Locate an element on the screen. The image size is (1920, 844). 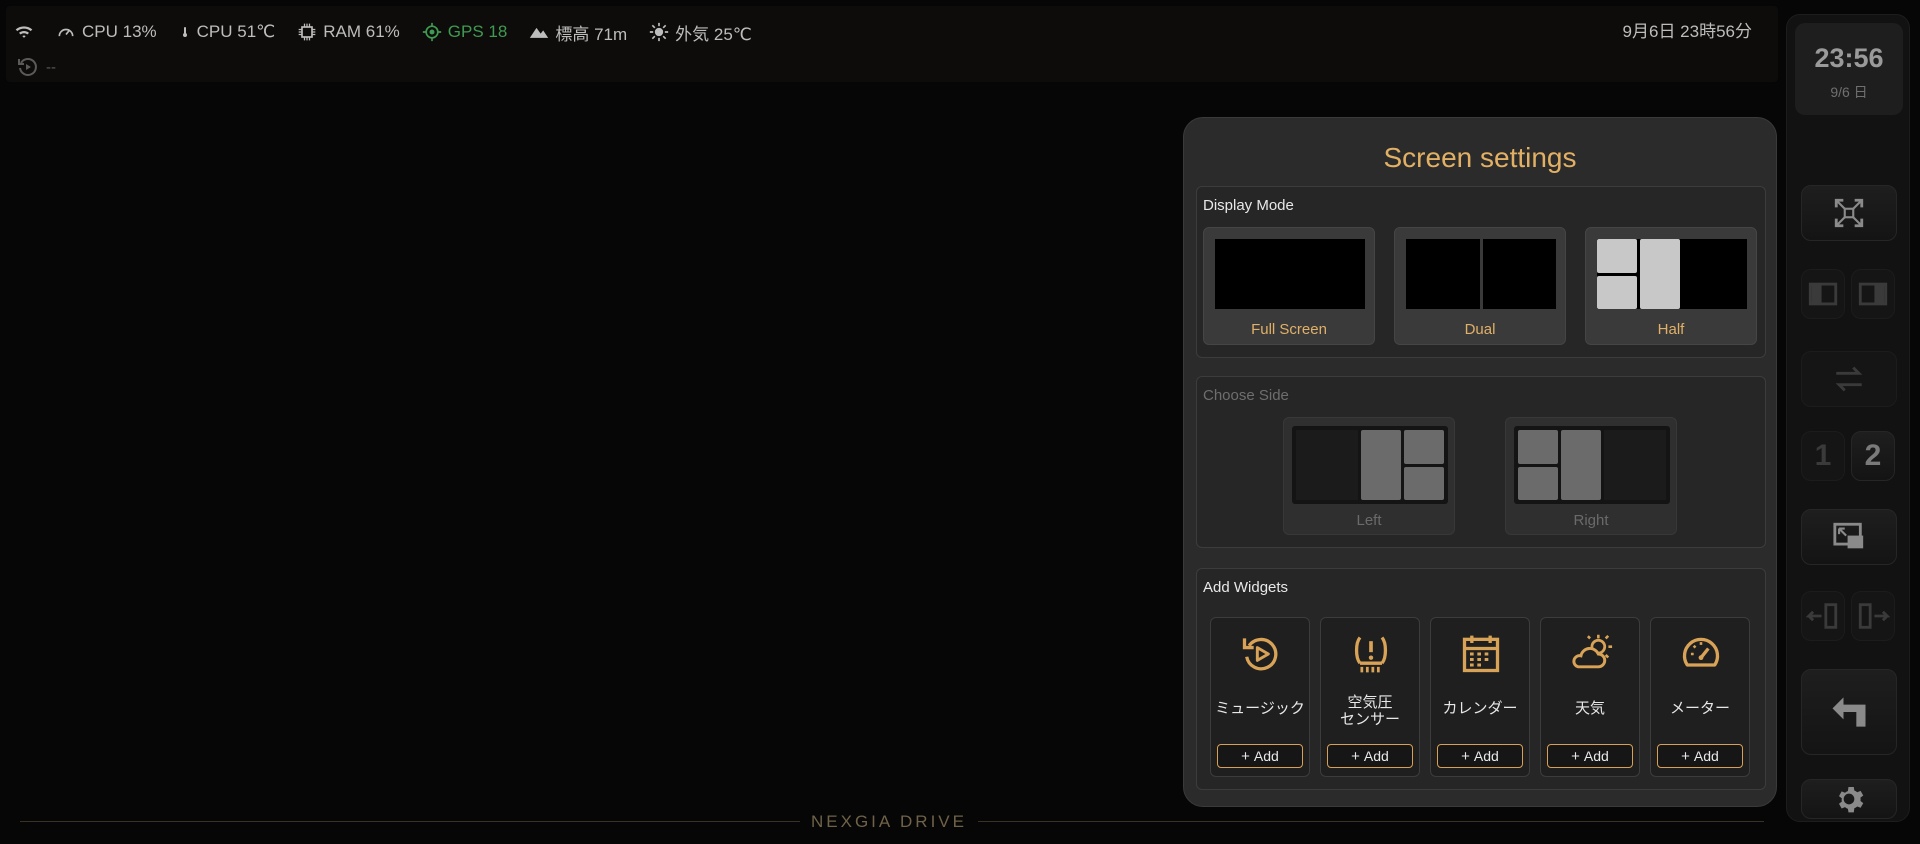
cpu-usage: CPU 13% is located at coordinates (106, 32).